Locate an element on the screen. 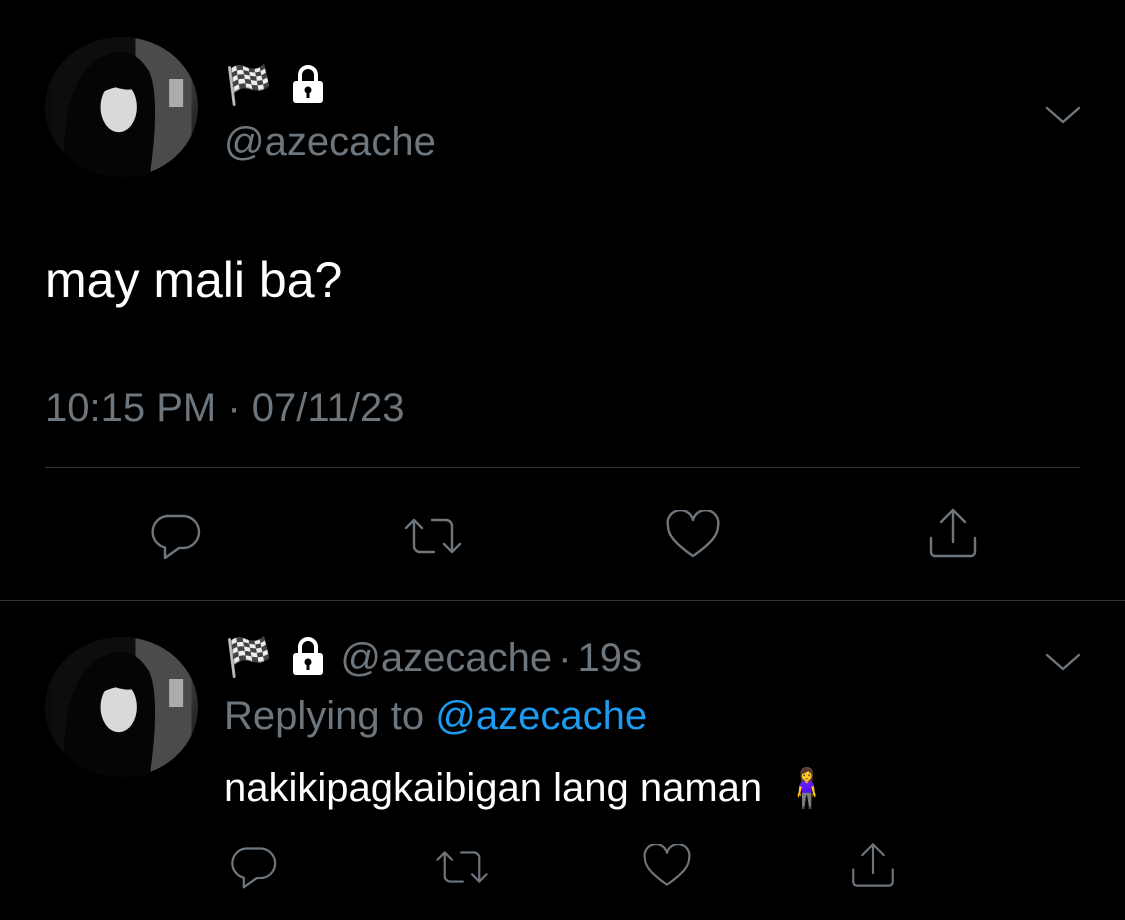  replying-to-handle-link: @azecache is located at coordinates (541, 716).